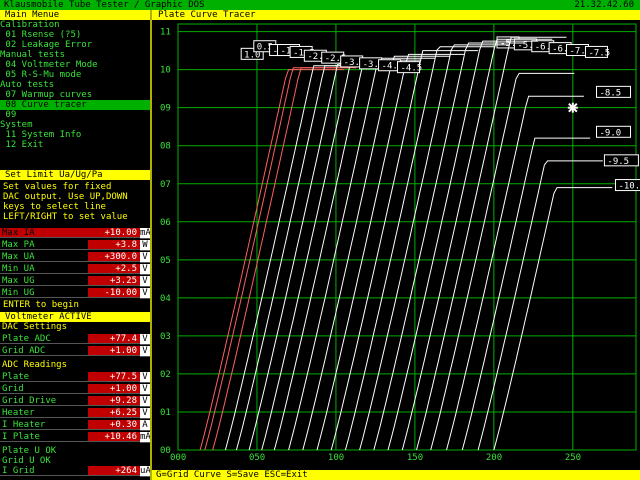  What do you see at coordinates (396, 15) in the screenshot?
I see `plot-header: Plate Curve Tracer` at bounding box center [396, 15].